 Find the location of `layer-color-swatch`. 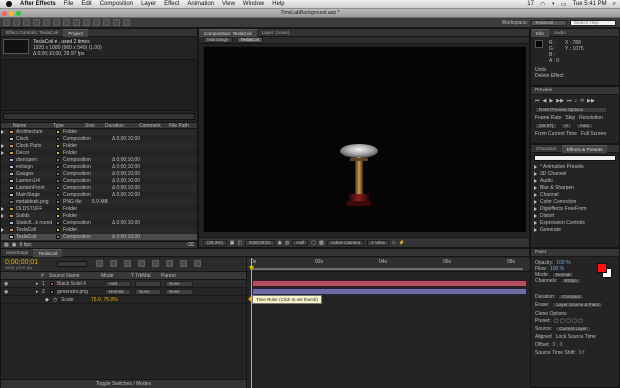

layer-color-swatch is located at coordinates (52, 283).